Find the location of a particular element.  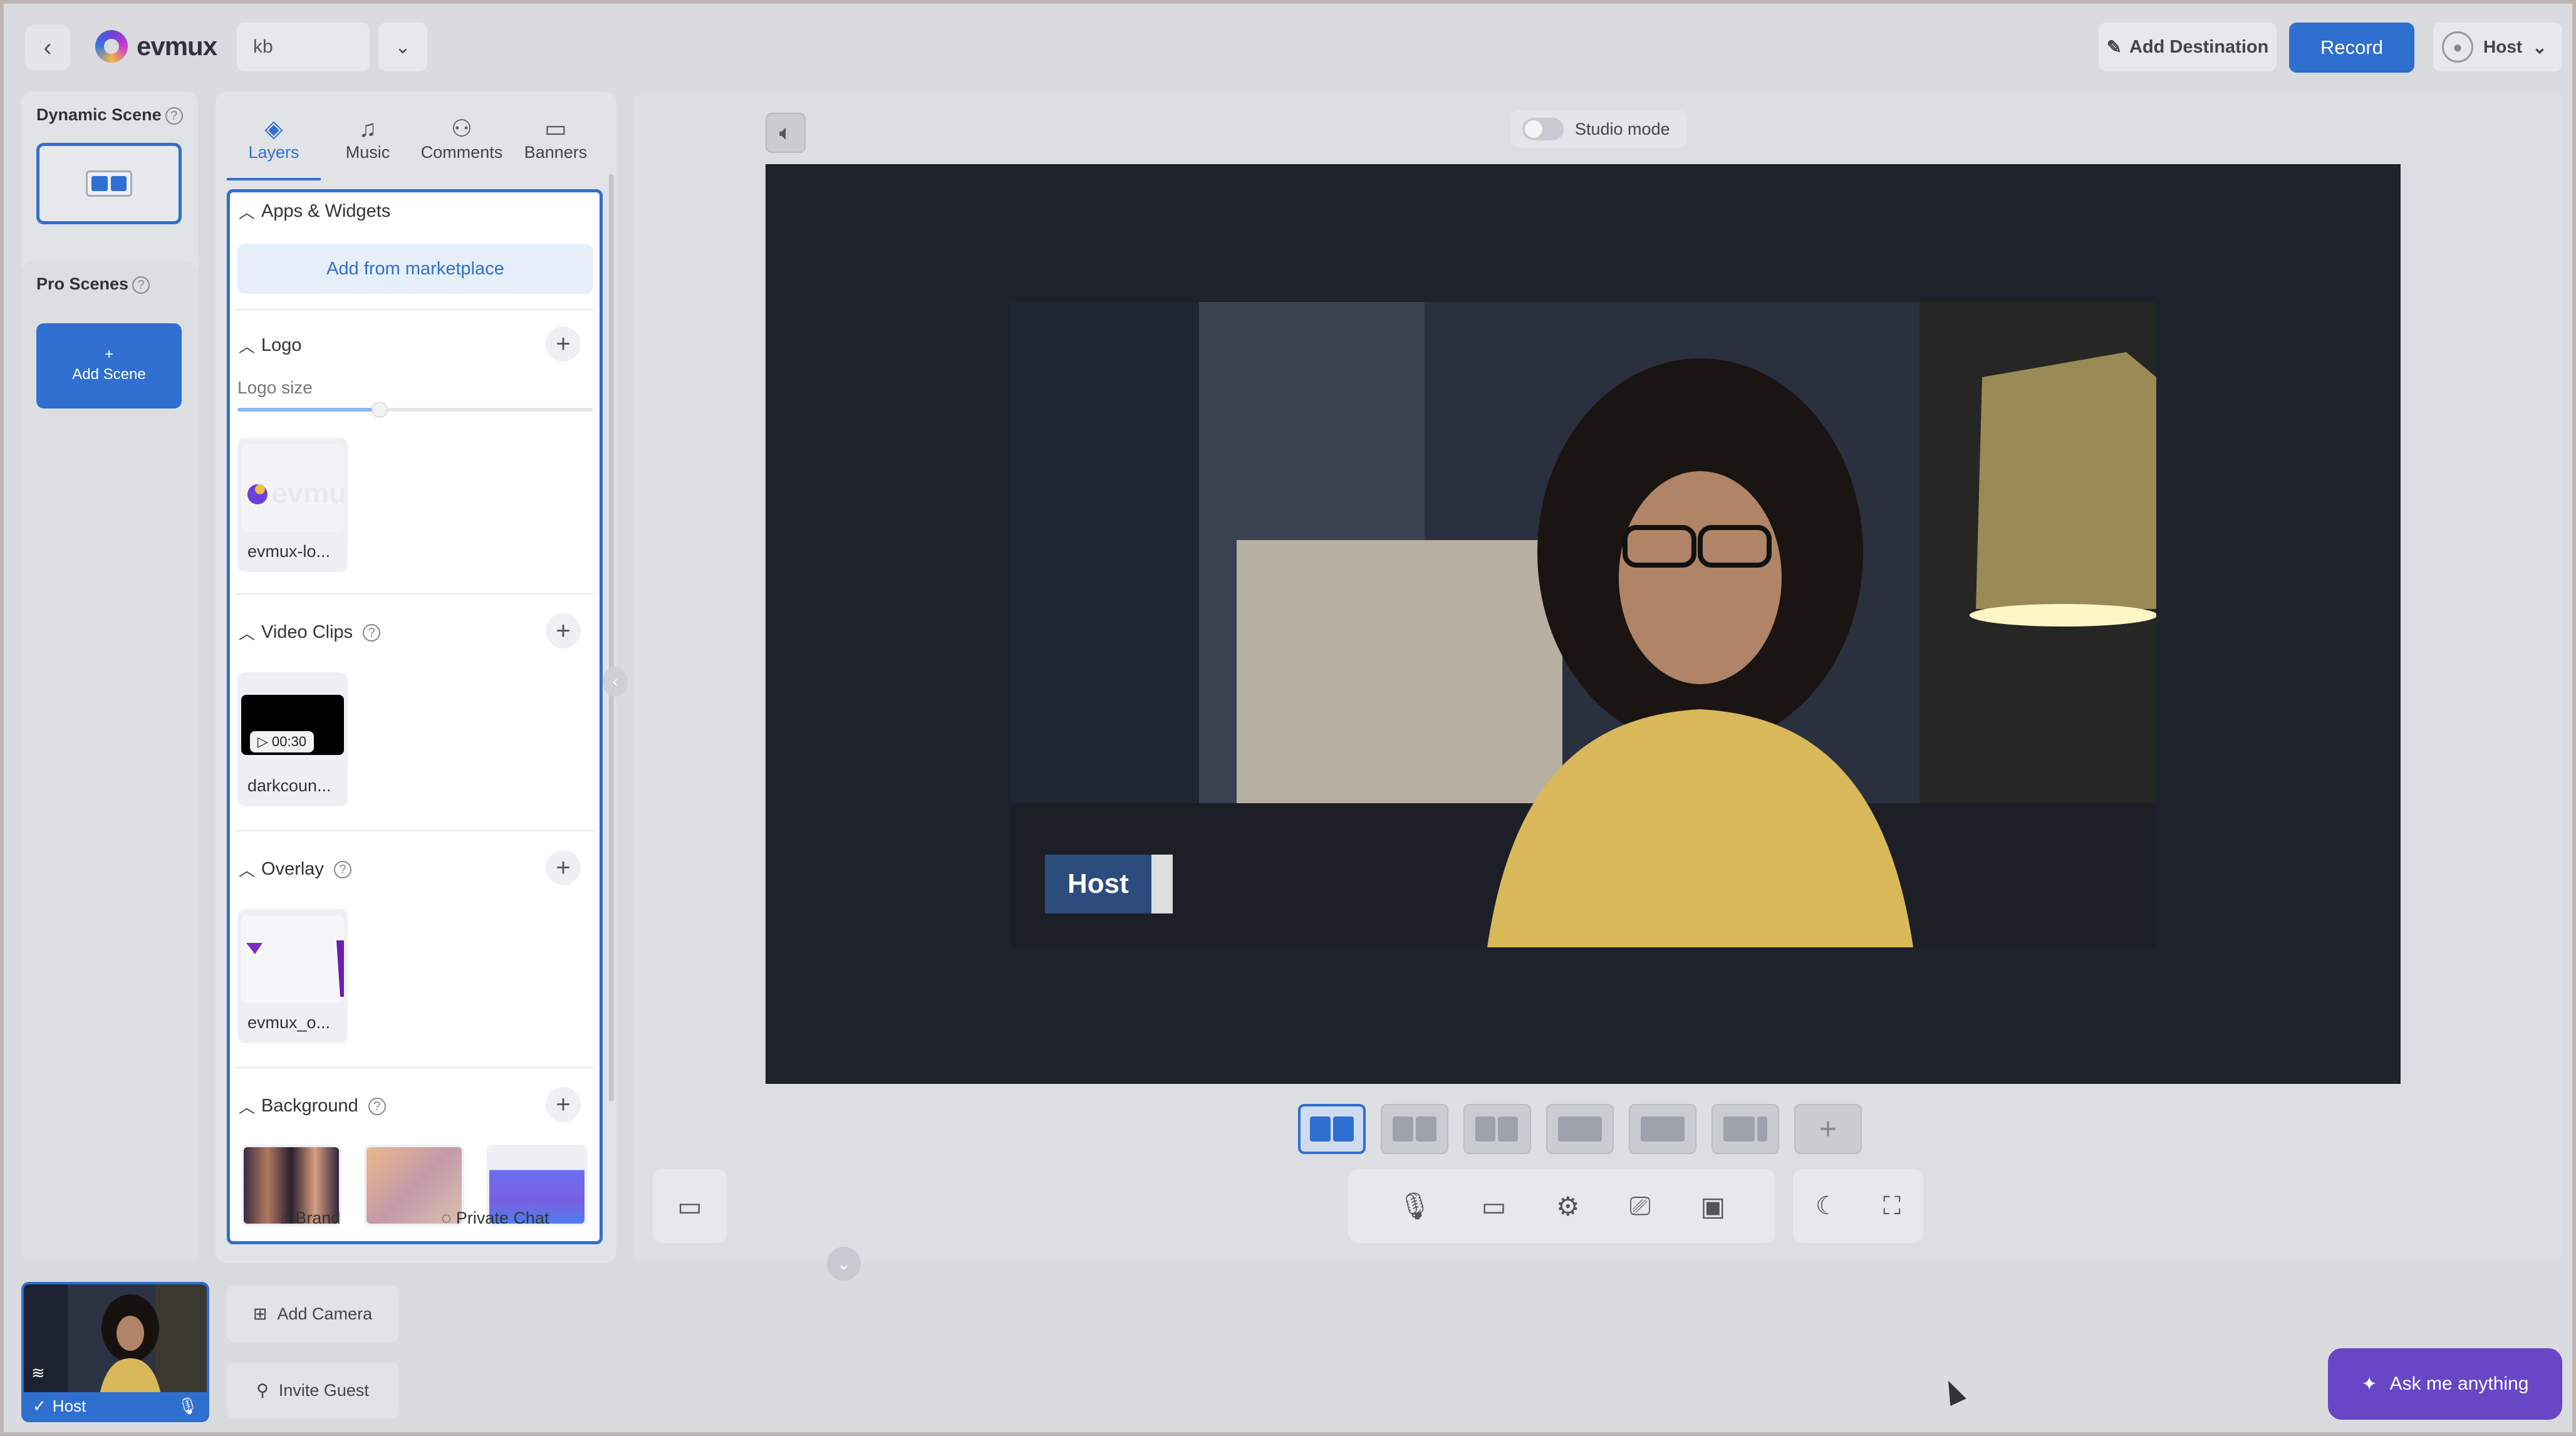

collapse-panel-button: ‹ is located at coordinates (615, 682).